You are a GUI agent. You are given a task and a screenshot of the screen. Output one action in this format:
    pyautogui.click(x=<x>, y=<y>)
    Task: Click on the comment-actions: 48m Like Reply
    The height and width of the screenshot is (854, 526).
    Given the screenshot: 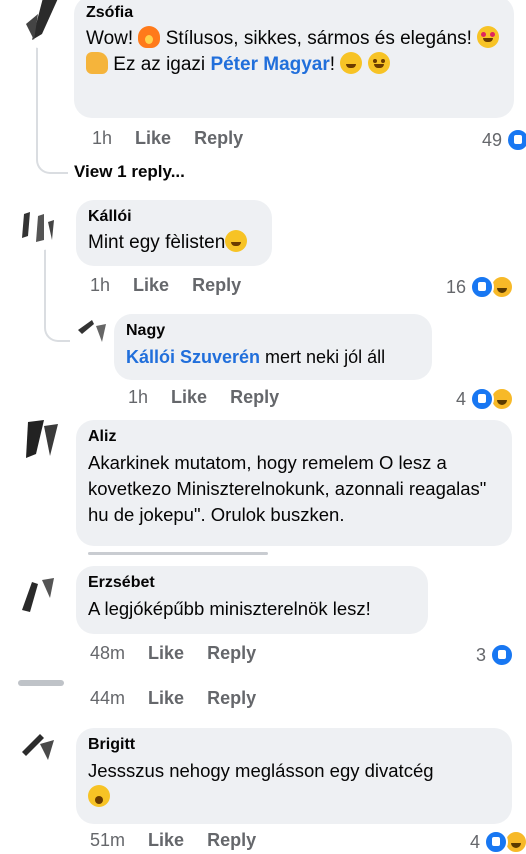 What is the action you would take?
    pyautogui.click(x=182, y=653)
    